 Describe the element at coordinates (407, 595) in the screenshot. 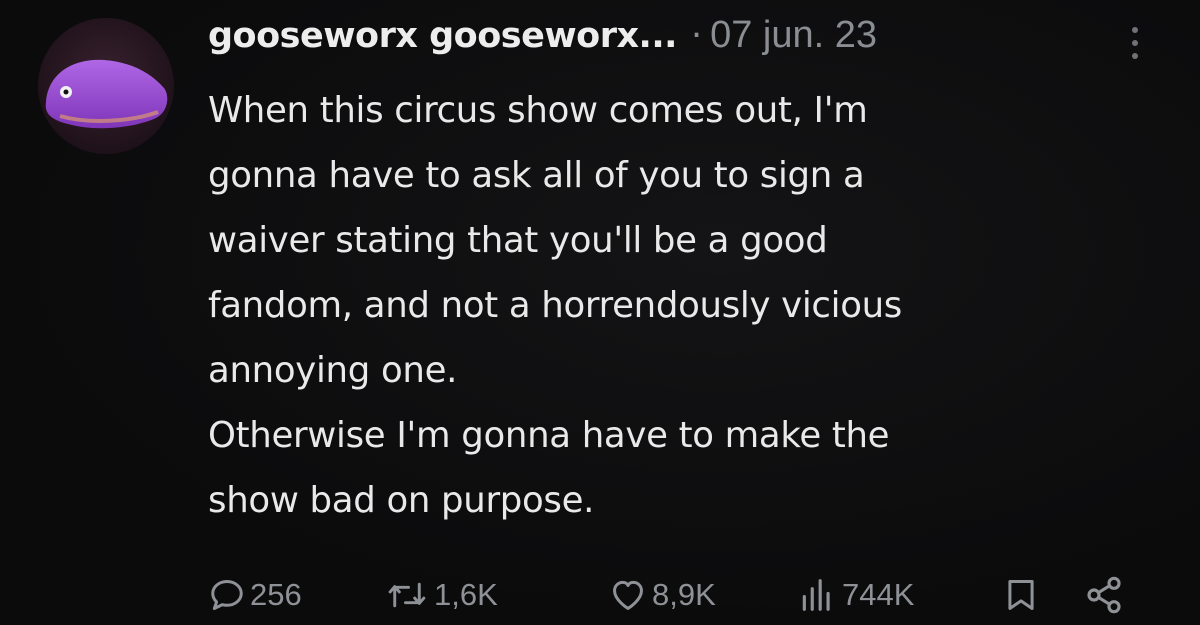

I see `repost-icon` at that location.